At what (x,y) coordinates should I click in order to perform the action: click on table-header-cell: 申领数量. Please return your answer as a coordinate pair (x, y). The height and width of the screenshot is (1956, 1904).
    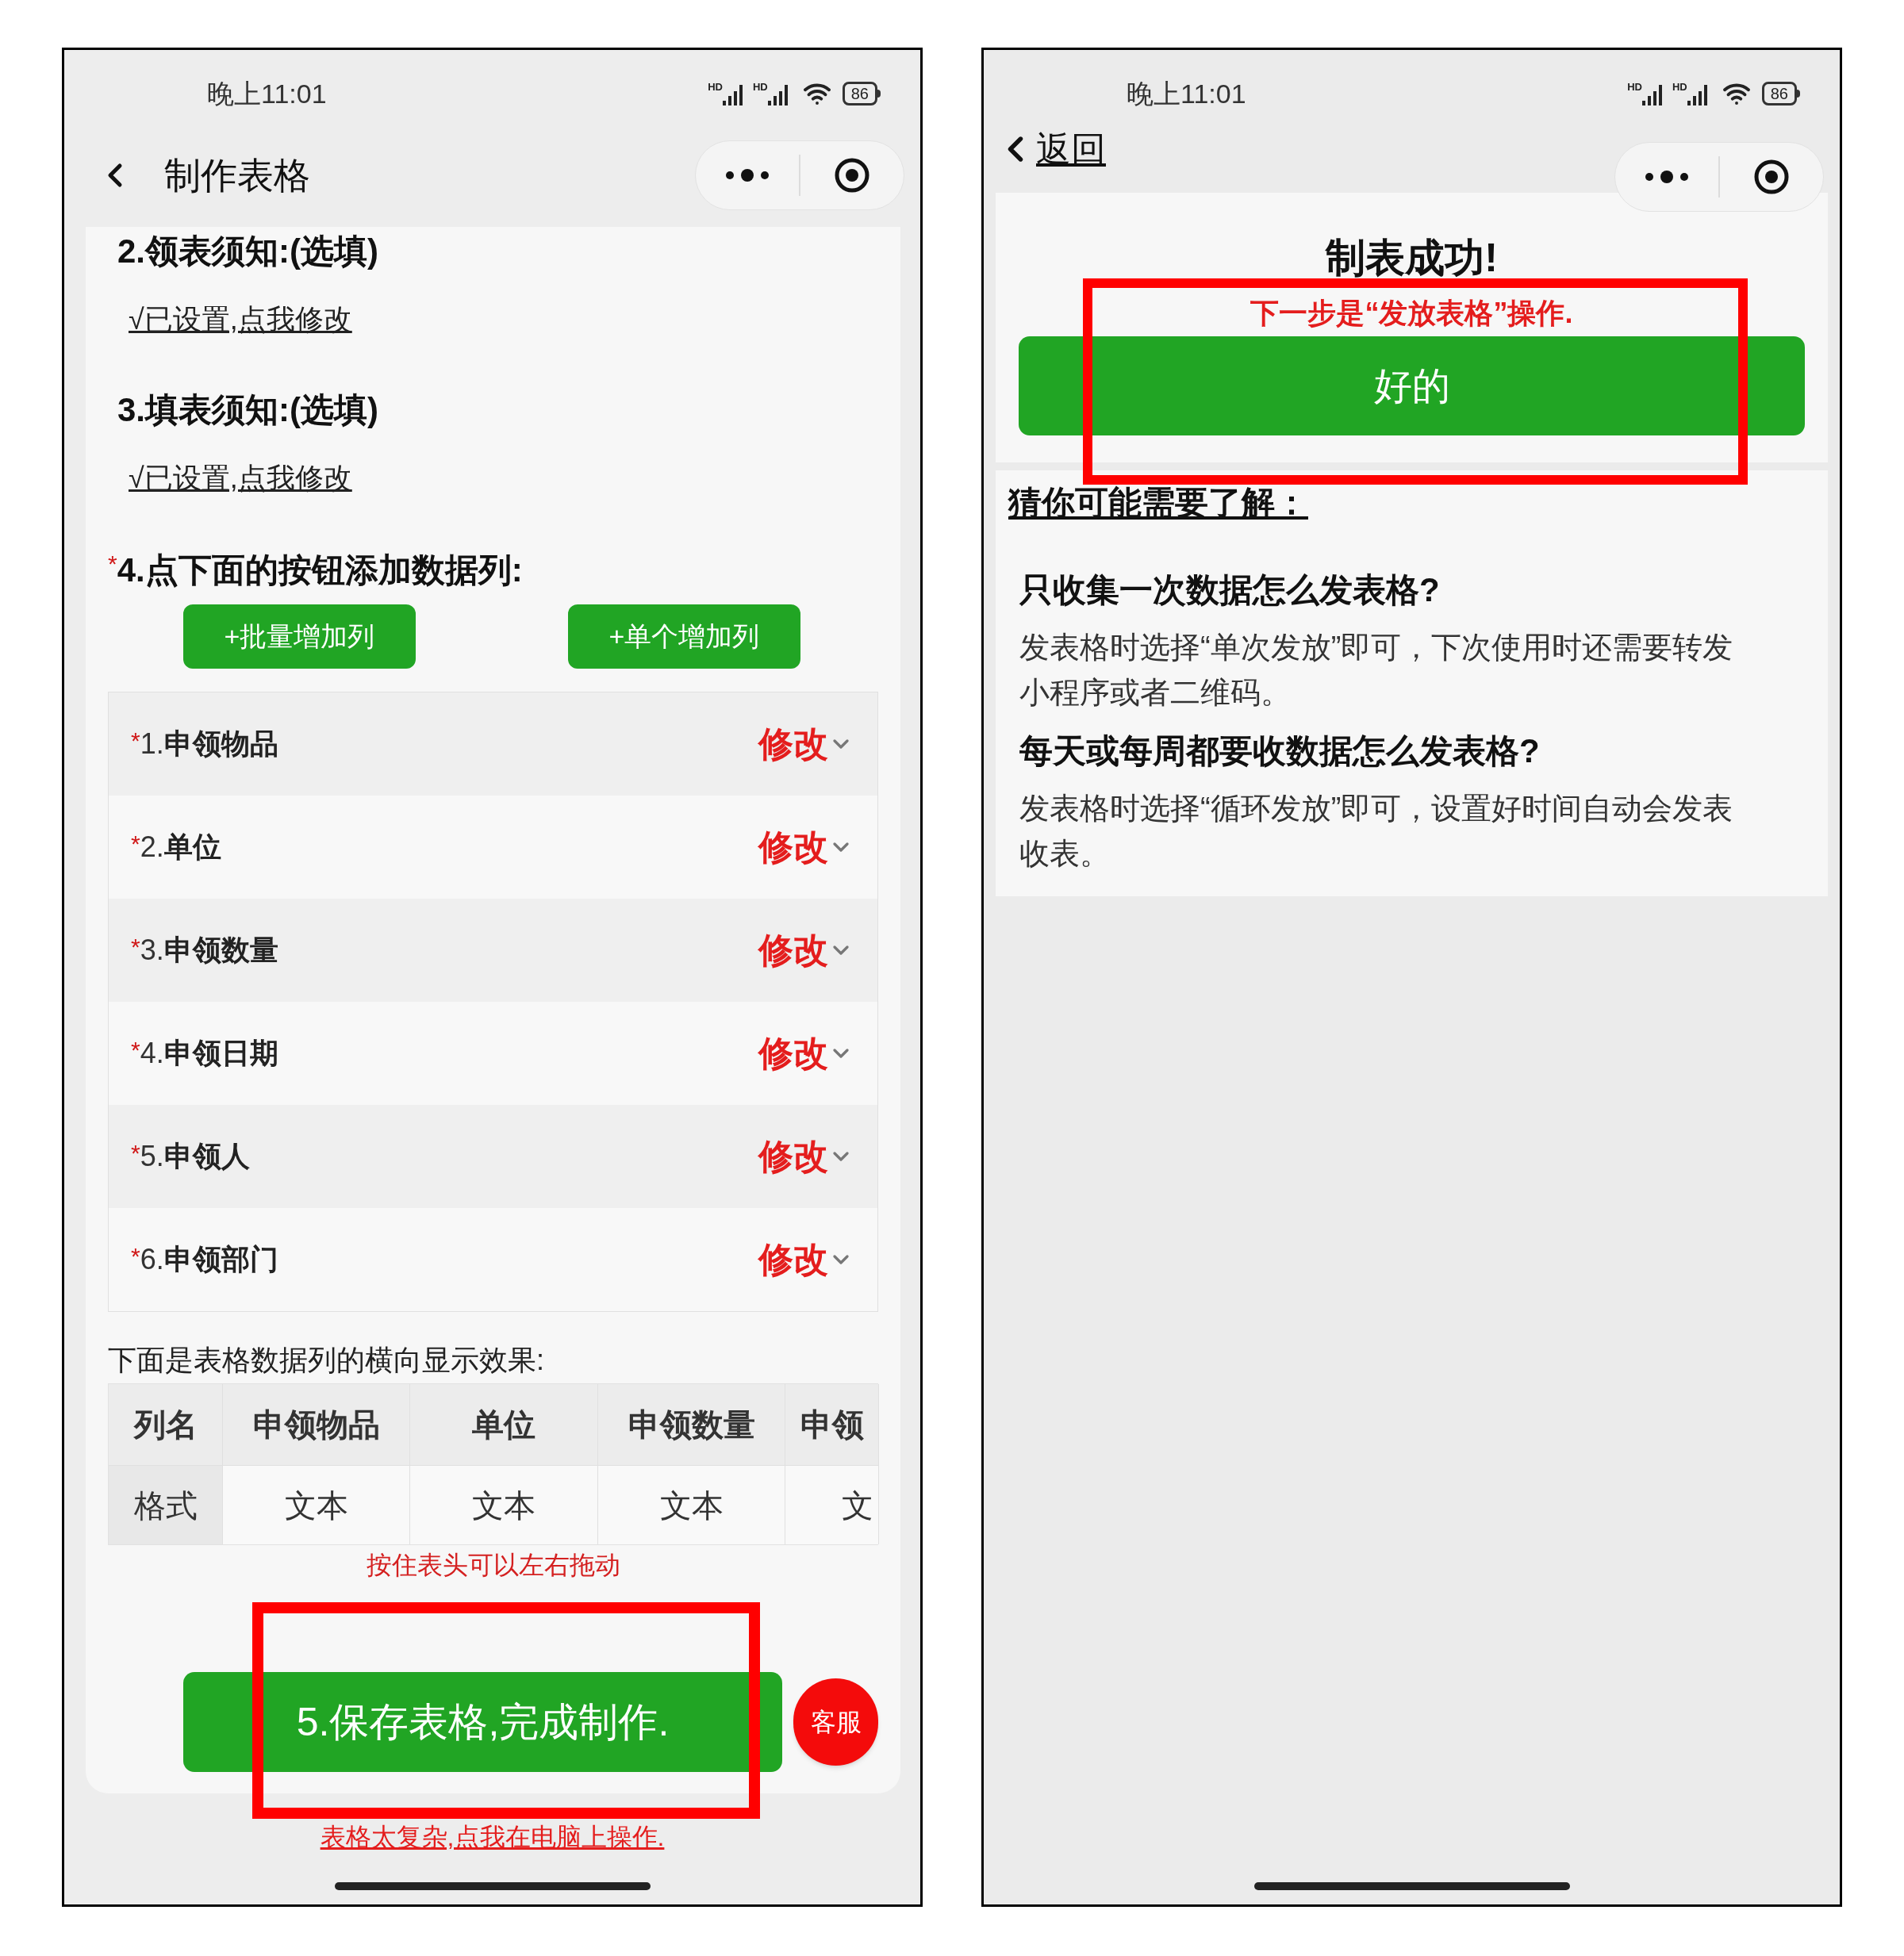
    Looking at the image, I should click on (691, 1424).